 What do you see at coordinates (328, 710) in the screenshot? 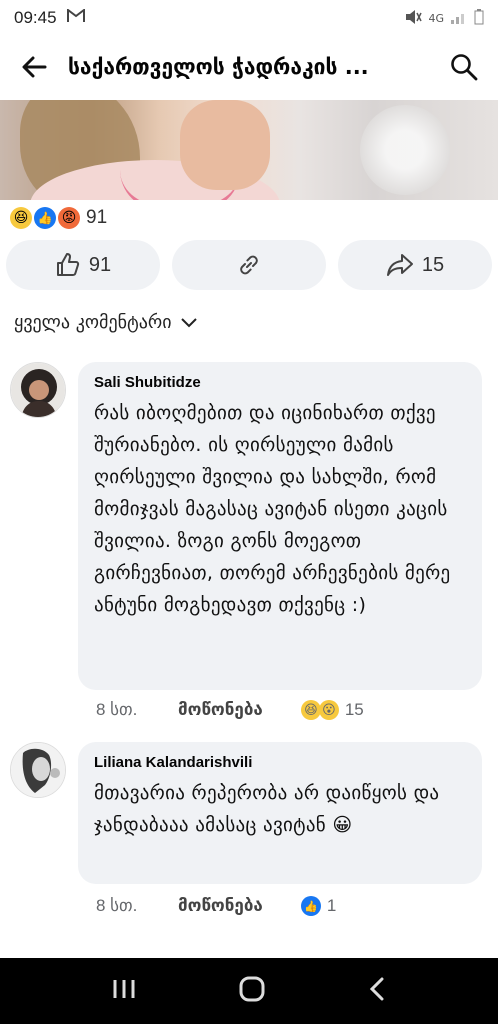
I see `wow-reaction-icon: 😮` at bounding box center [328, 710].